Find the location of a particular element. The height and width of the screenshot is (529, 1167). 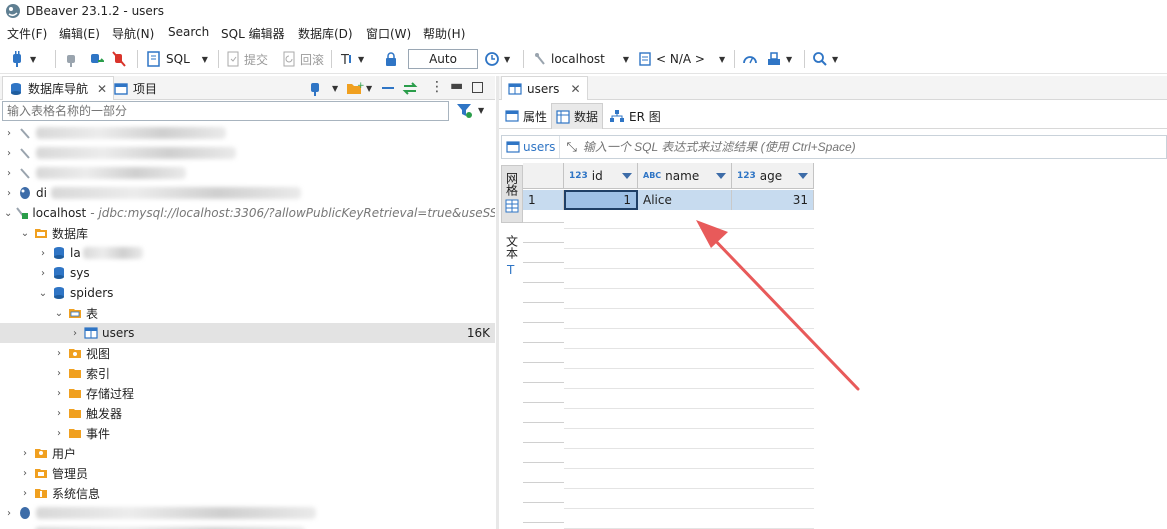

transaction-mode-button: T ▼ is located at coordinates (352, 59).